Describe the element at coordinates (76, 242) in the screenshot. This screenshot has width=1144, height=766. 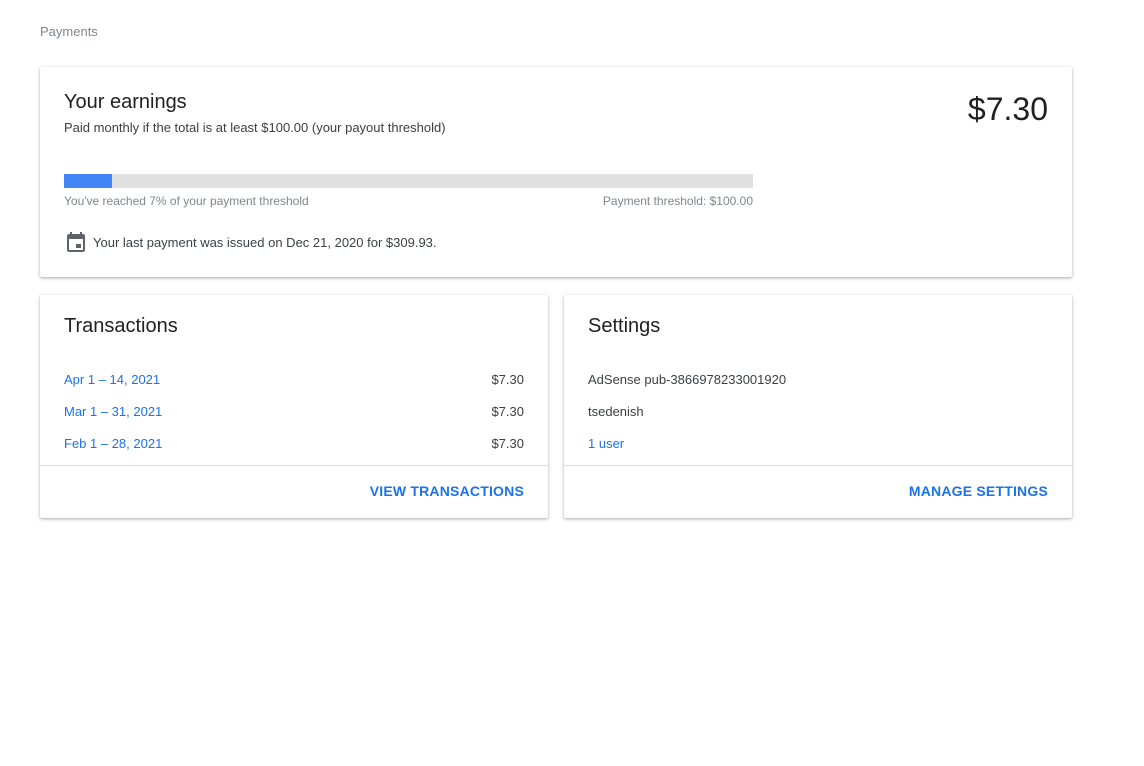
I see `calendar-icon` at that location.